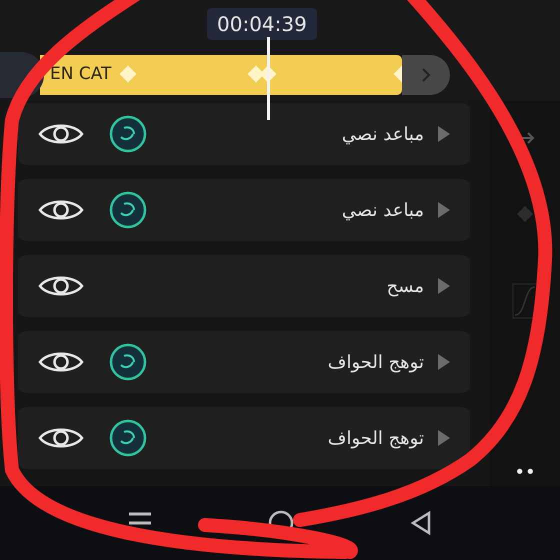 The width and height of the screenshot is (560, 560). Describe the element at coordinates (81, 74) in the screenshot. I see `clip-label: EN CAT` at that location.